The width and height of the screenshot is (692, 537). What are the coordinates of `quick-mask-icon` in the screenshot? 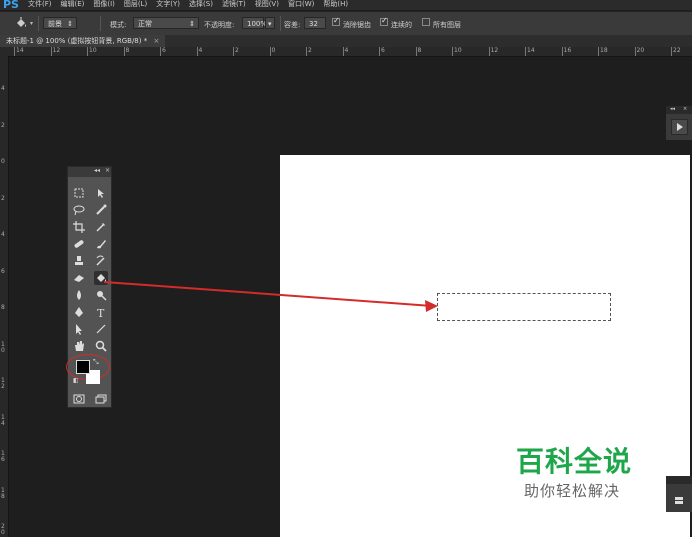 It's located at (79, 399).